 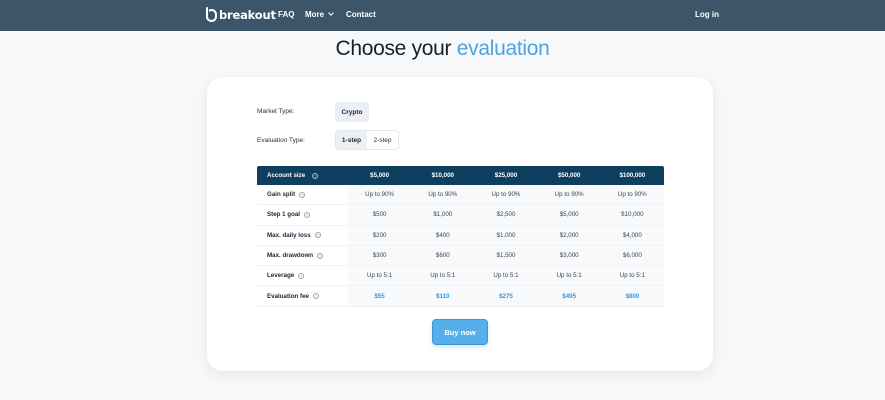 What do you see at coordinates (288, 296) in the screenshot?
I see `row-label: Evaluation fee` at bounding box center [288, 296].